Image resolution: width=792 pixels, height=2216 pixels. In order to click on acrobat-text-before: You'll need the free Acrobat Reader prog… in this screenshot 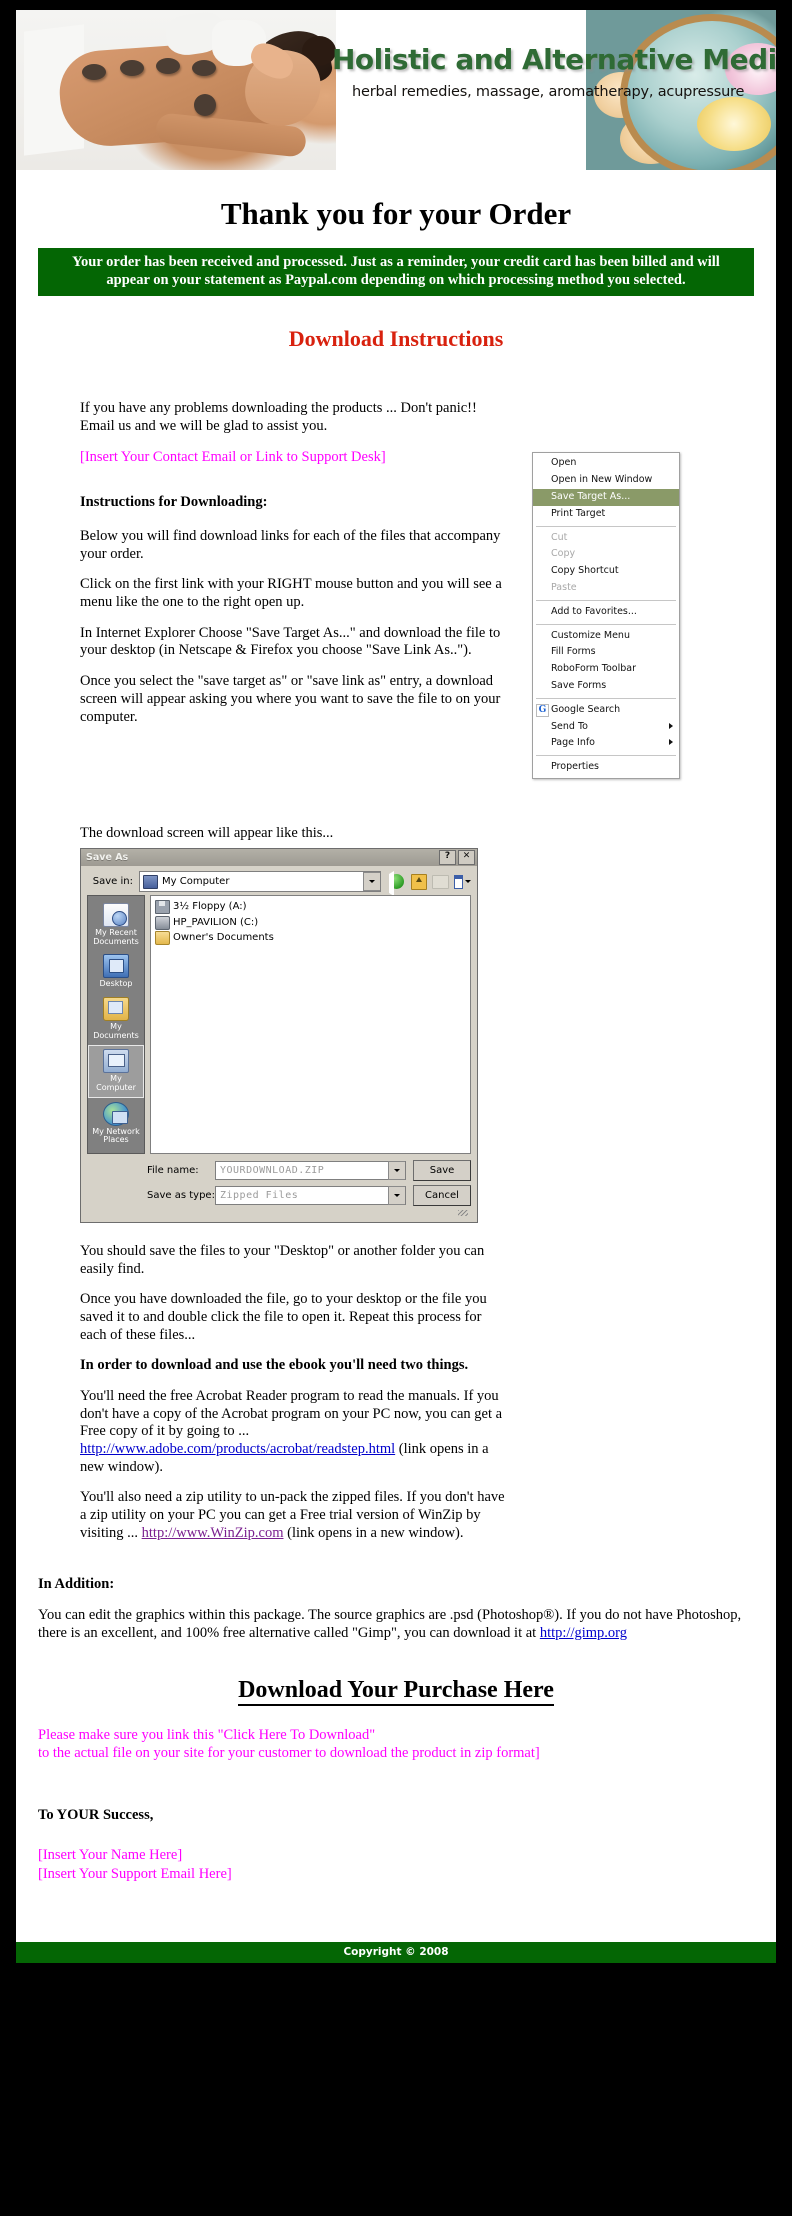, I will do `click(291, 1413)`.